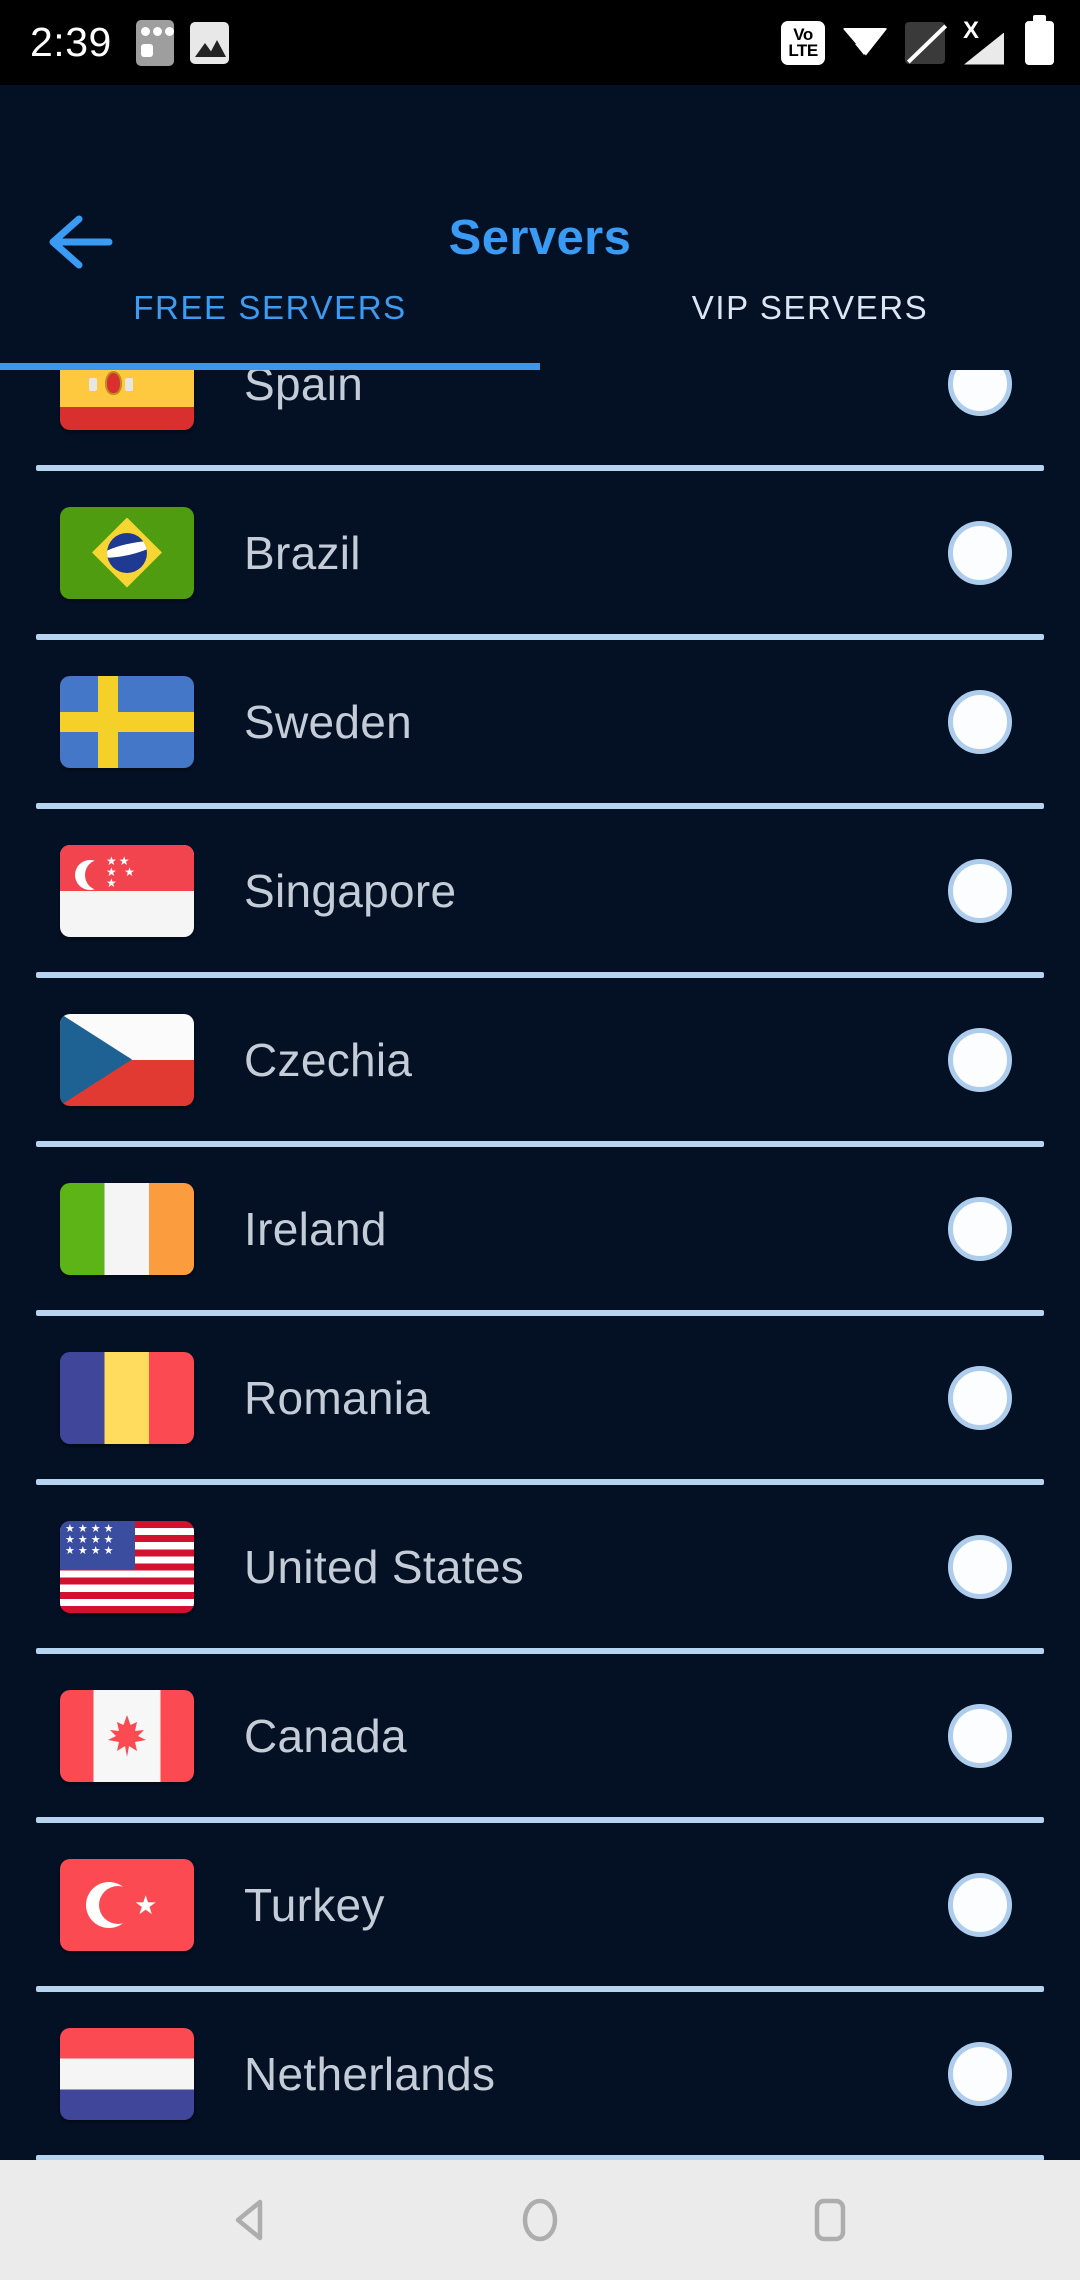 The image size is (1080, 2280). Describe the element at coordinates (328, 1059) in the screenshot. I see `server-name: Czechia` at that location.